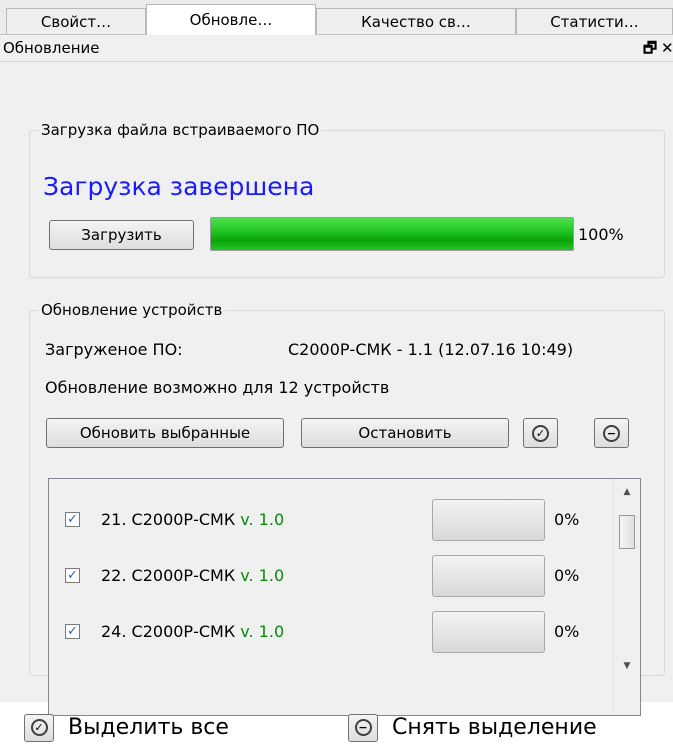 The image size is (673, 754). What do you see at coordinates (626, 597) in the screenshot?
I see `list-scrollbar: ▲ ▼` at bounding box center [626, 597].